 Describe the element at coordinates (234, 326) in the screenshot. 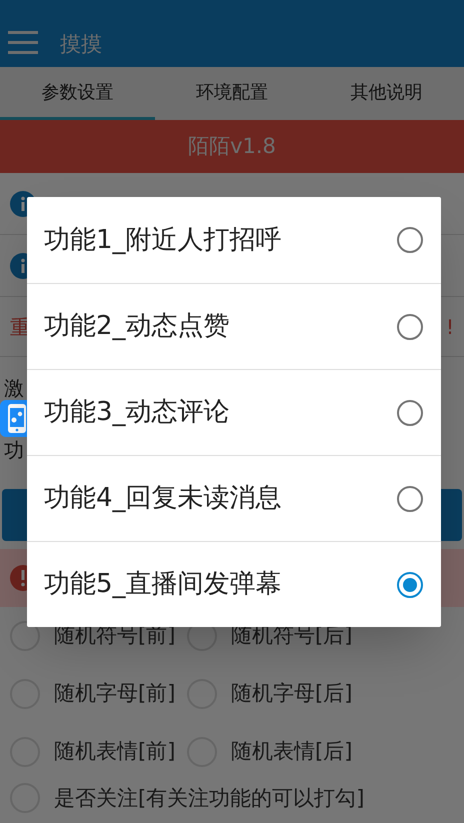

I see `dialog-option: 功能2_动态点赞` at that location.